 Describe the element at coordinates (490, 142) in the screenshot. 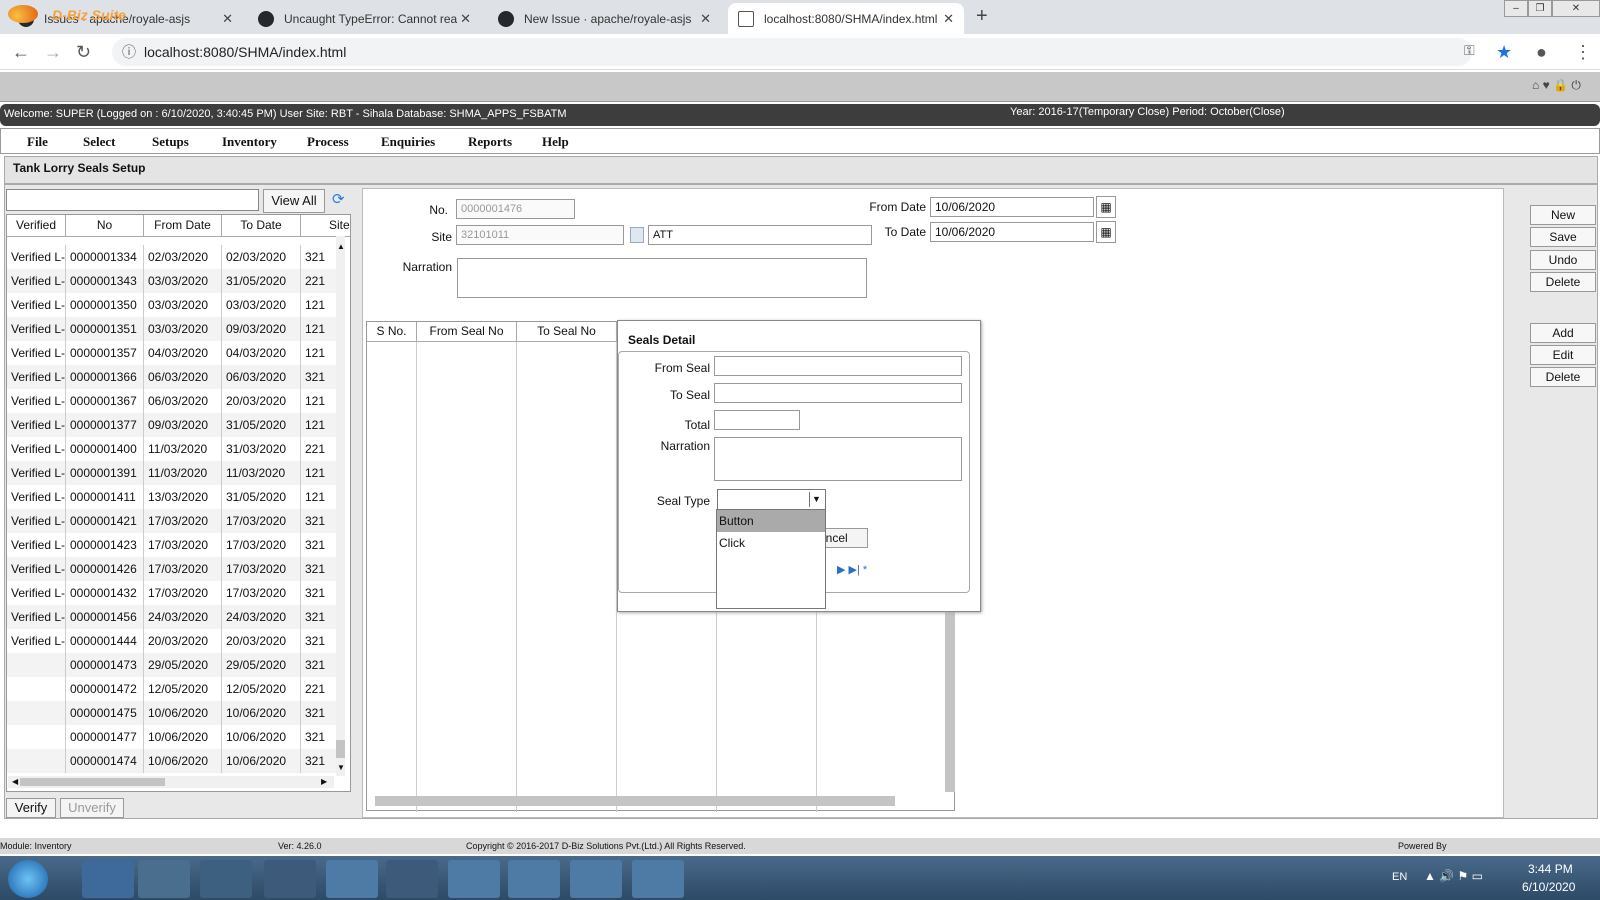

I see `menu-reports: Reports` at that location.